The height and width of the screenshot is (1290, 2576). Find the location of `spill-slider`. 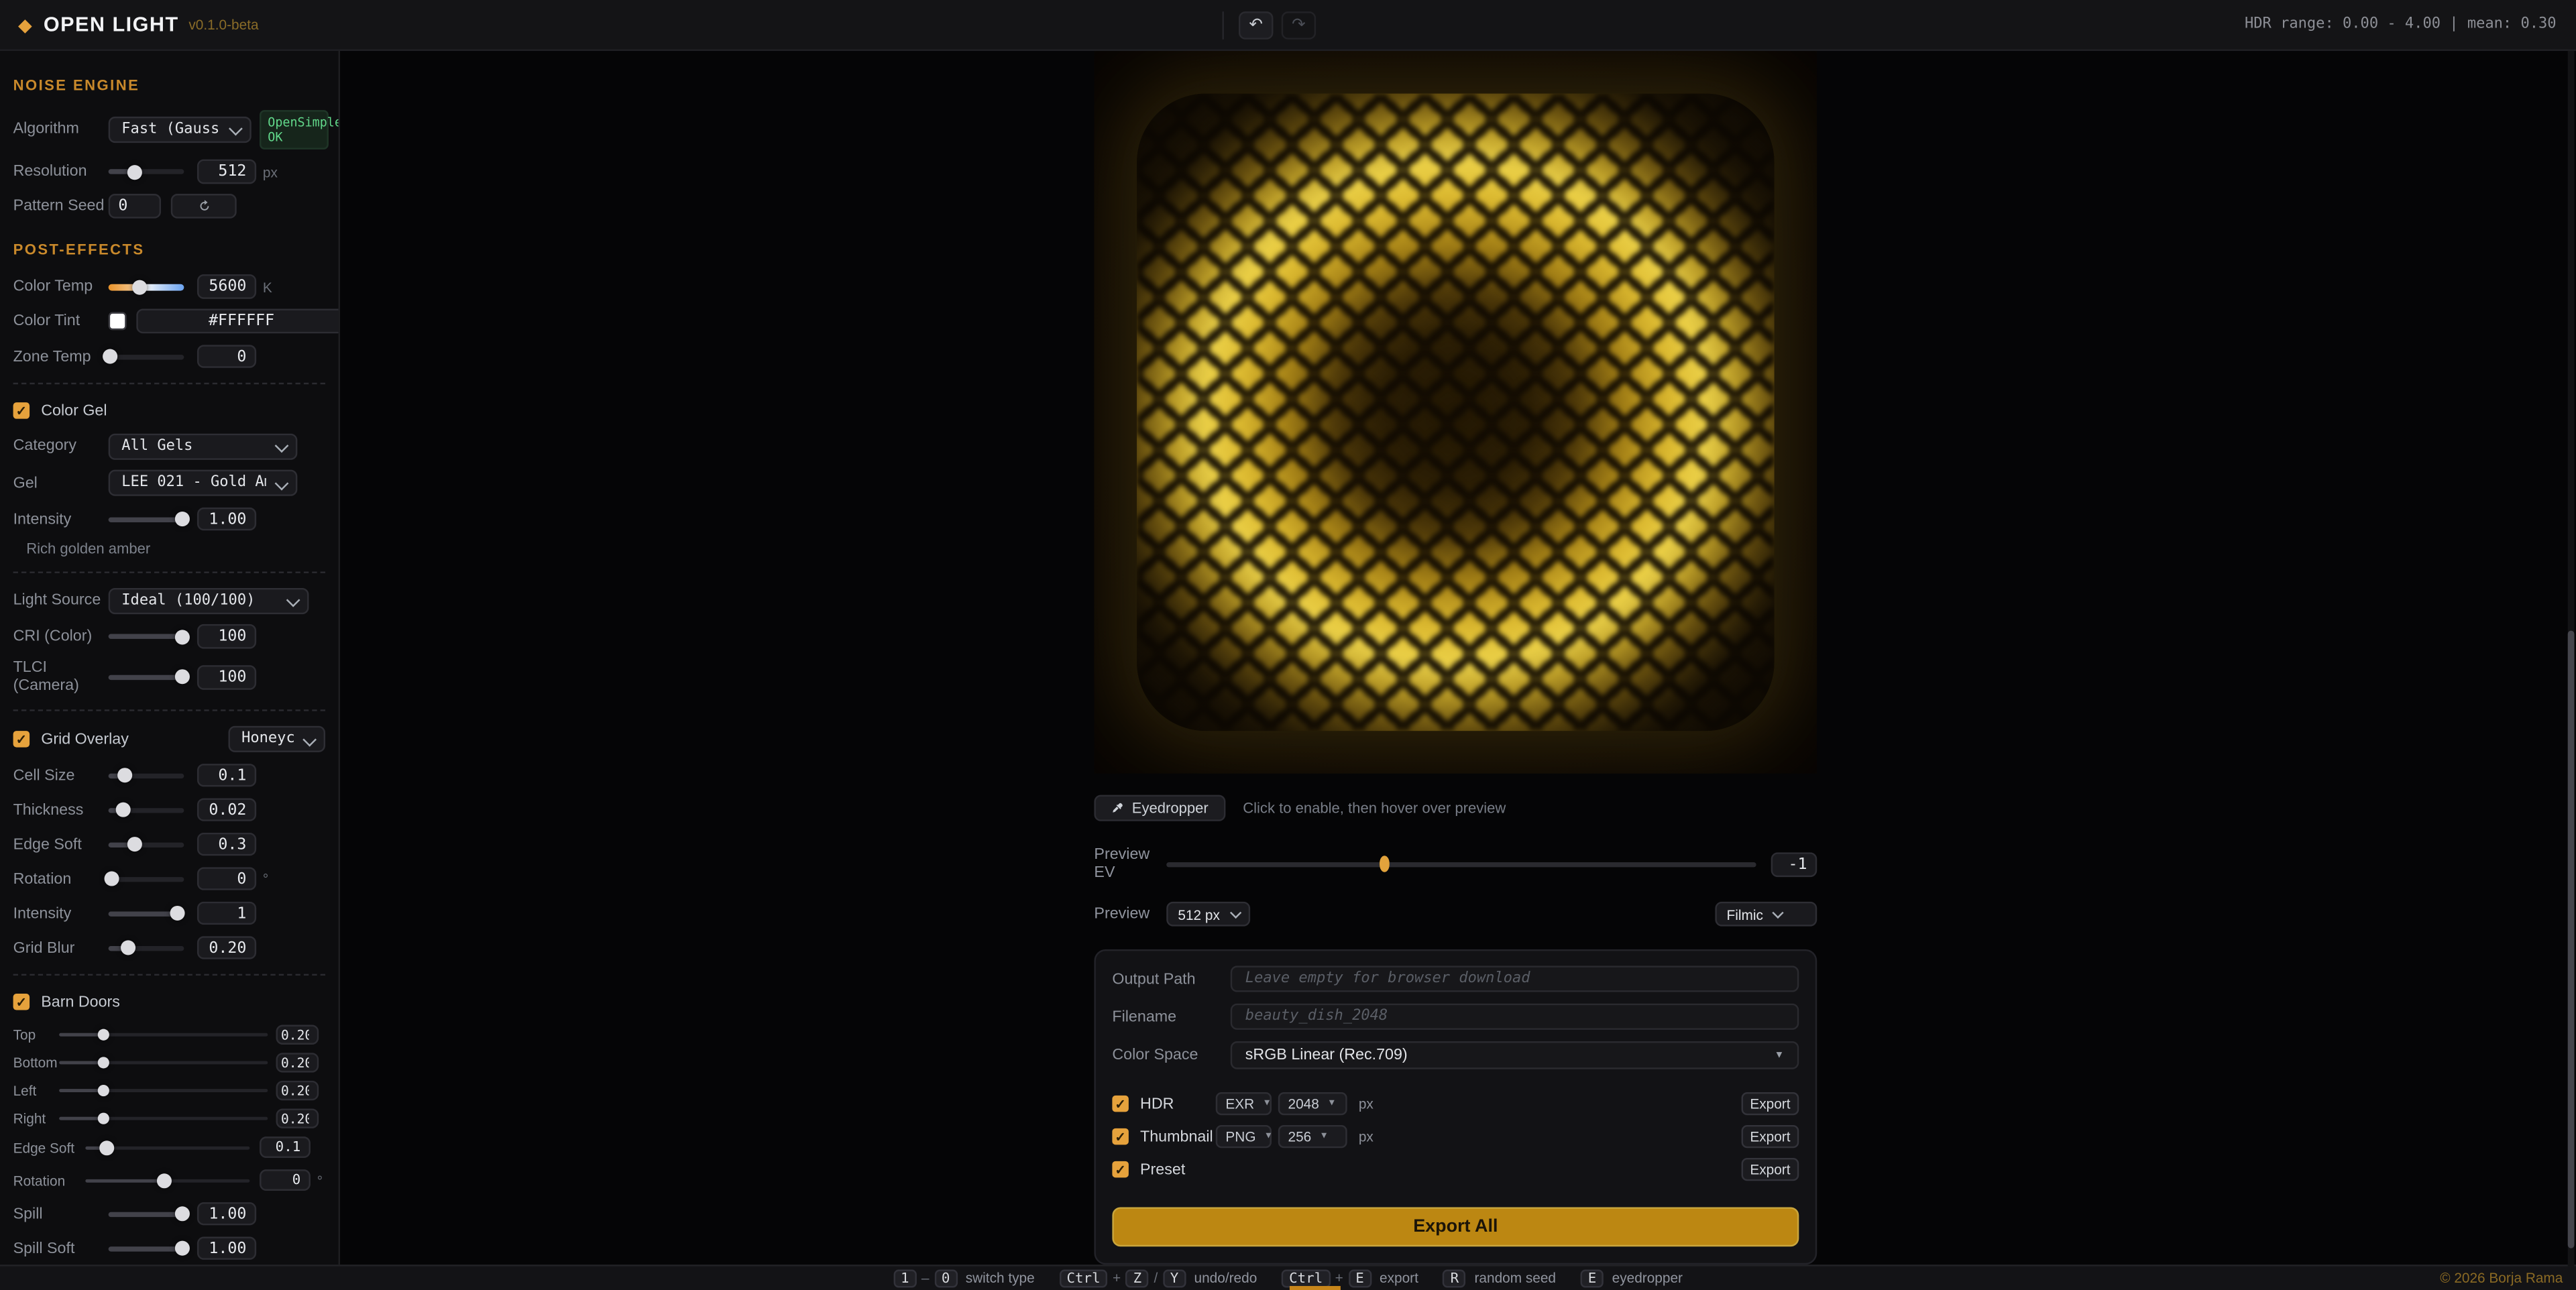

spill-slider is located at coordinates (148, 1214).